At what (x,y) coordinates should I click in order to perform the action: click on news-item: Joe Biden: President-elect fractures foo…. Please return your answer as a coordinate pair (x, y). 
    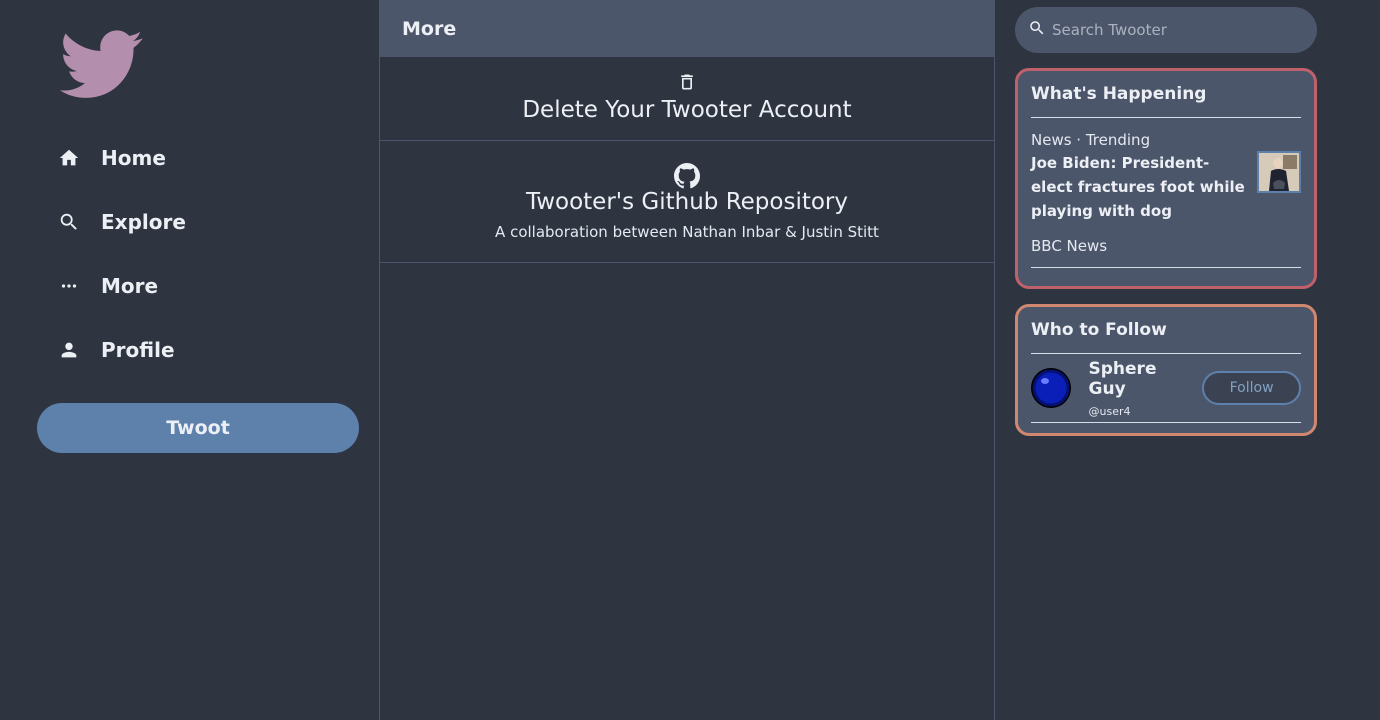
    Looking at the image, I should click on (1166, 187).